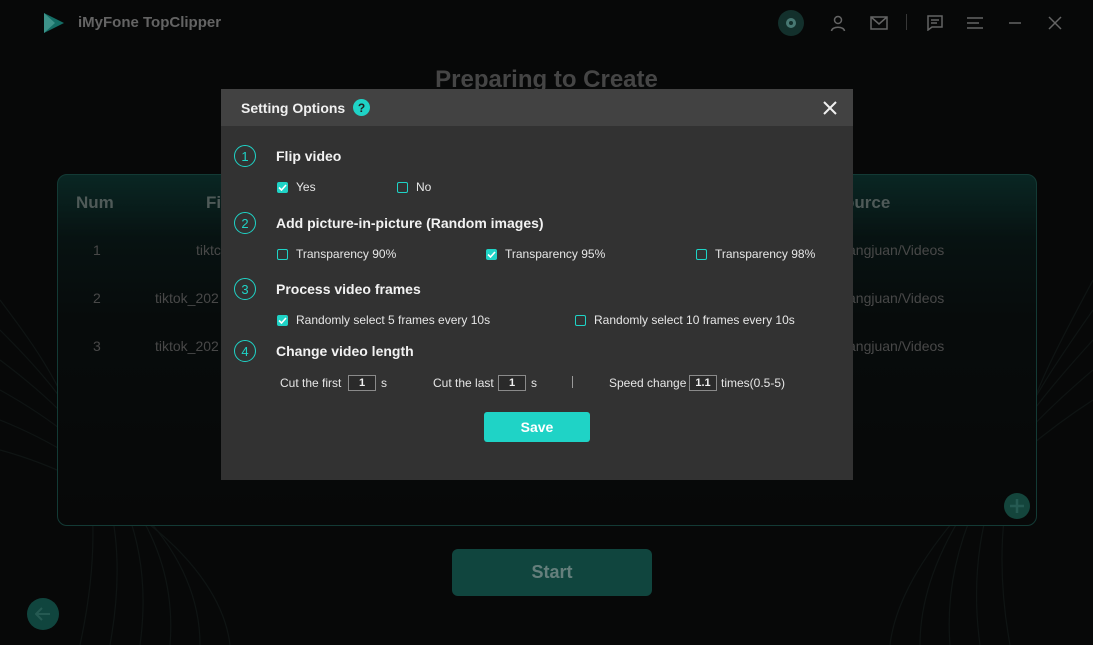  What do you see at coordinates (348, 289) in the screenshot?
I see `section-title-frames: Process video frames` at bounding box center [348, 289].